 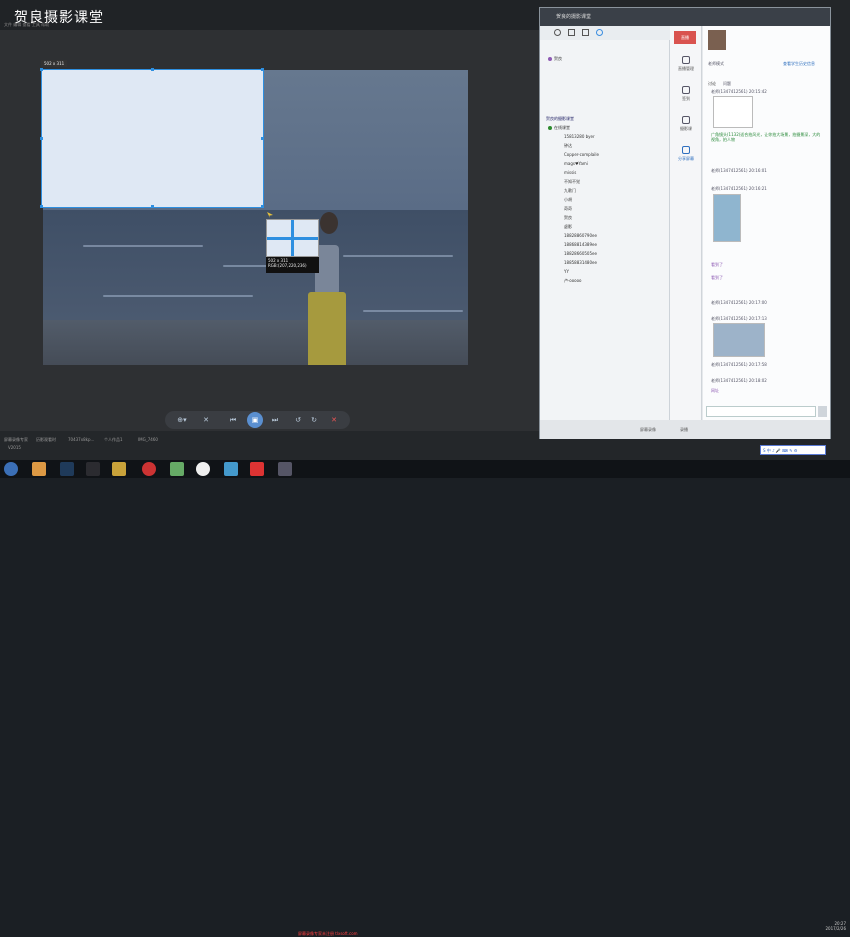 I want to click on photo-sand, so click(x=255, y=342).